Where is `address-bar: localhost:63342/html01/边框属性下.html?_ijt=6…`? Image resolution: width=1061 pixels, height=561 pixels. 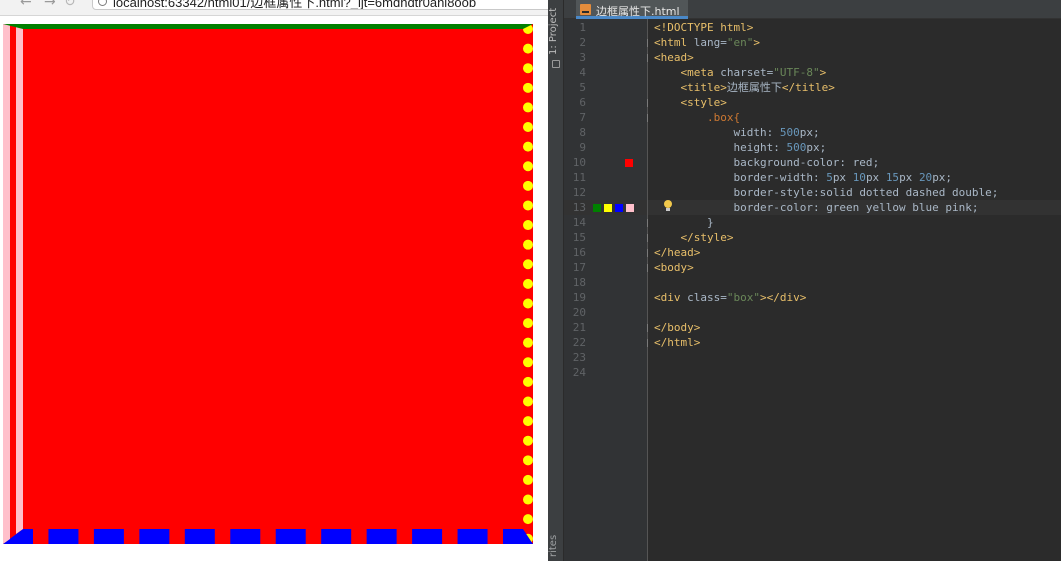
address-bar: localhost:63342/html01/边框属性下.html?_ijt=6… is located at coordinates (320, 5).